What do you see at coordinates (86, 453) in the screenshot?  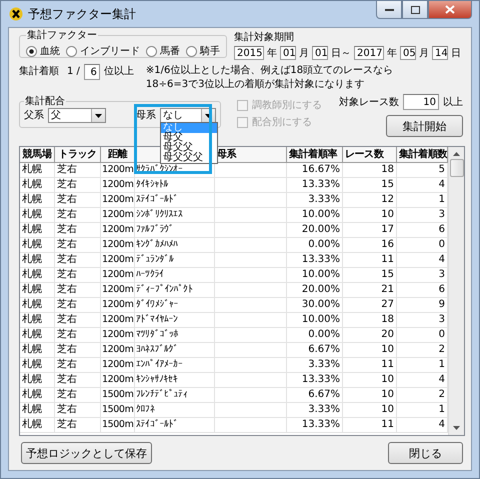 I see `save-logic-button: 予想ロジックとして保存` at bounding box center [86, 453].